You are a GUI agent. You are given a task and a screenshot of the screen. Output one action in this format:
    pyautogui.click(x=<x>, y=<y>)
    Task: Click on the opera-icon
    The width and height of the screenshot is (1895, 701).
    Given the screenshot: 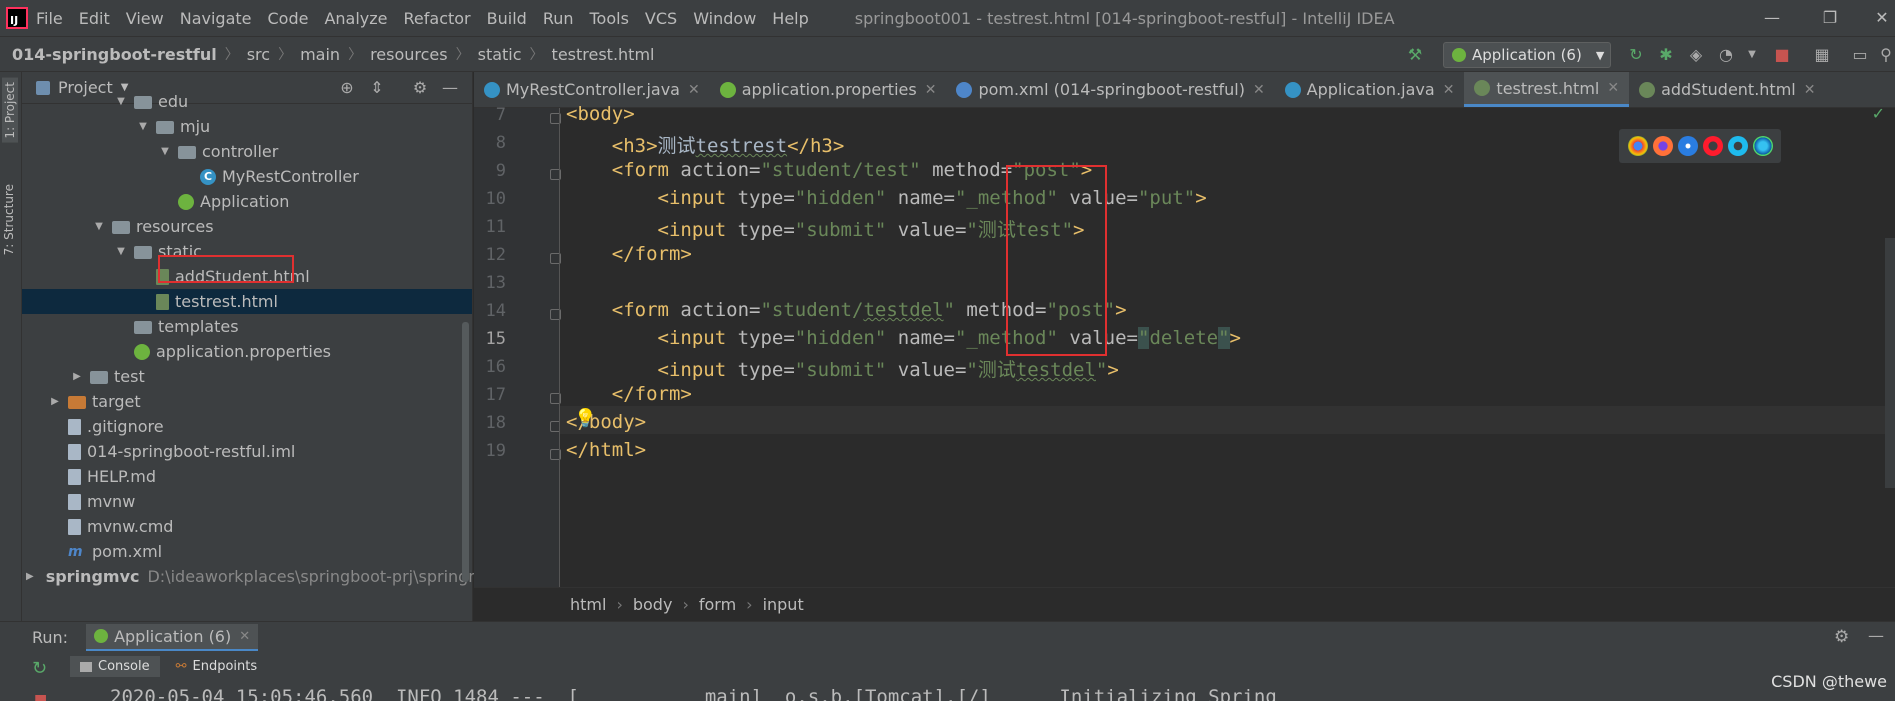 What is the action you would take?
    pyautogui.click(x=1712, y=146)
    